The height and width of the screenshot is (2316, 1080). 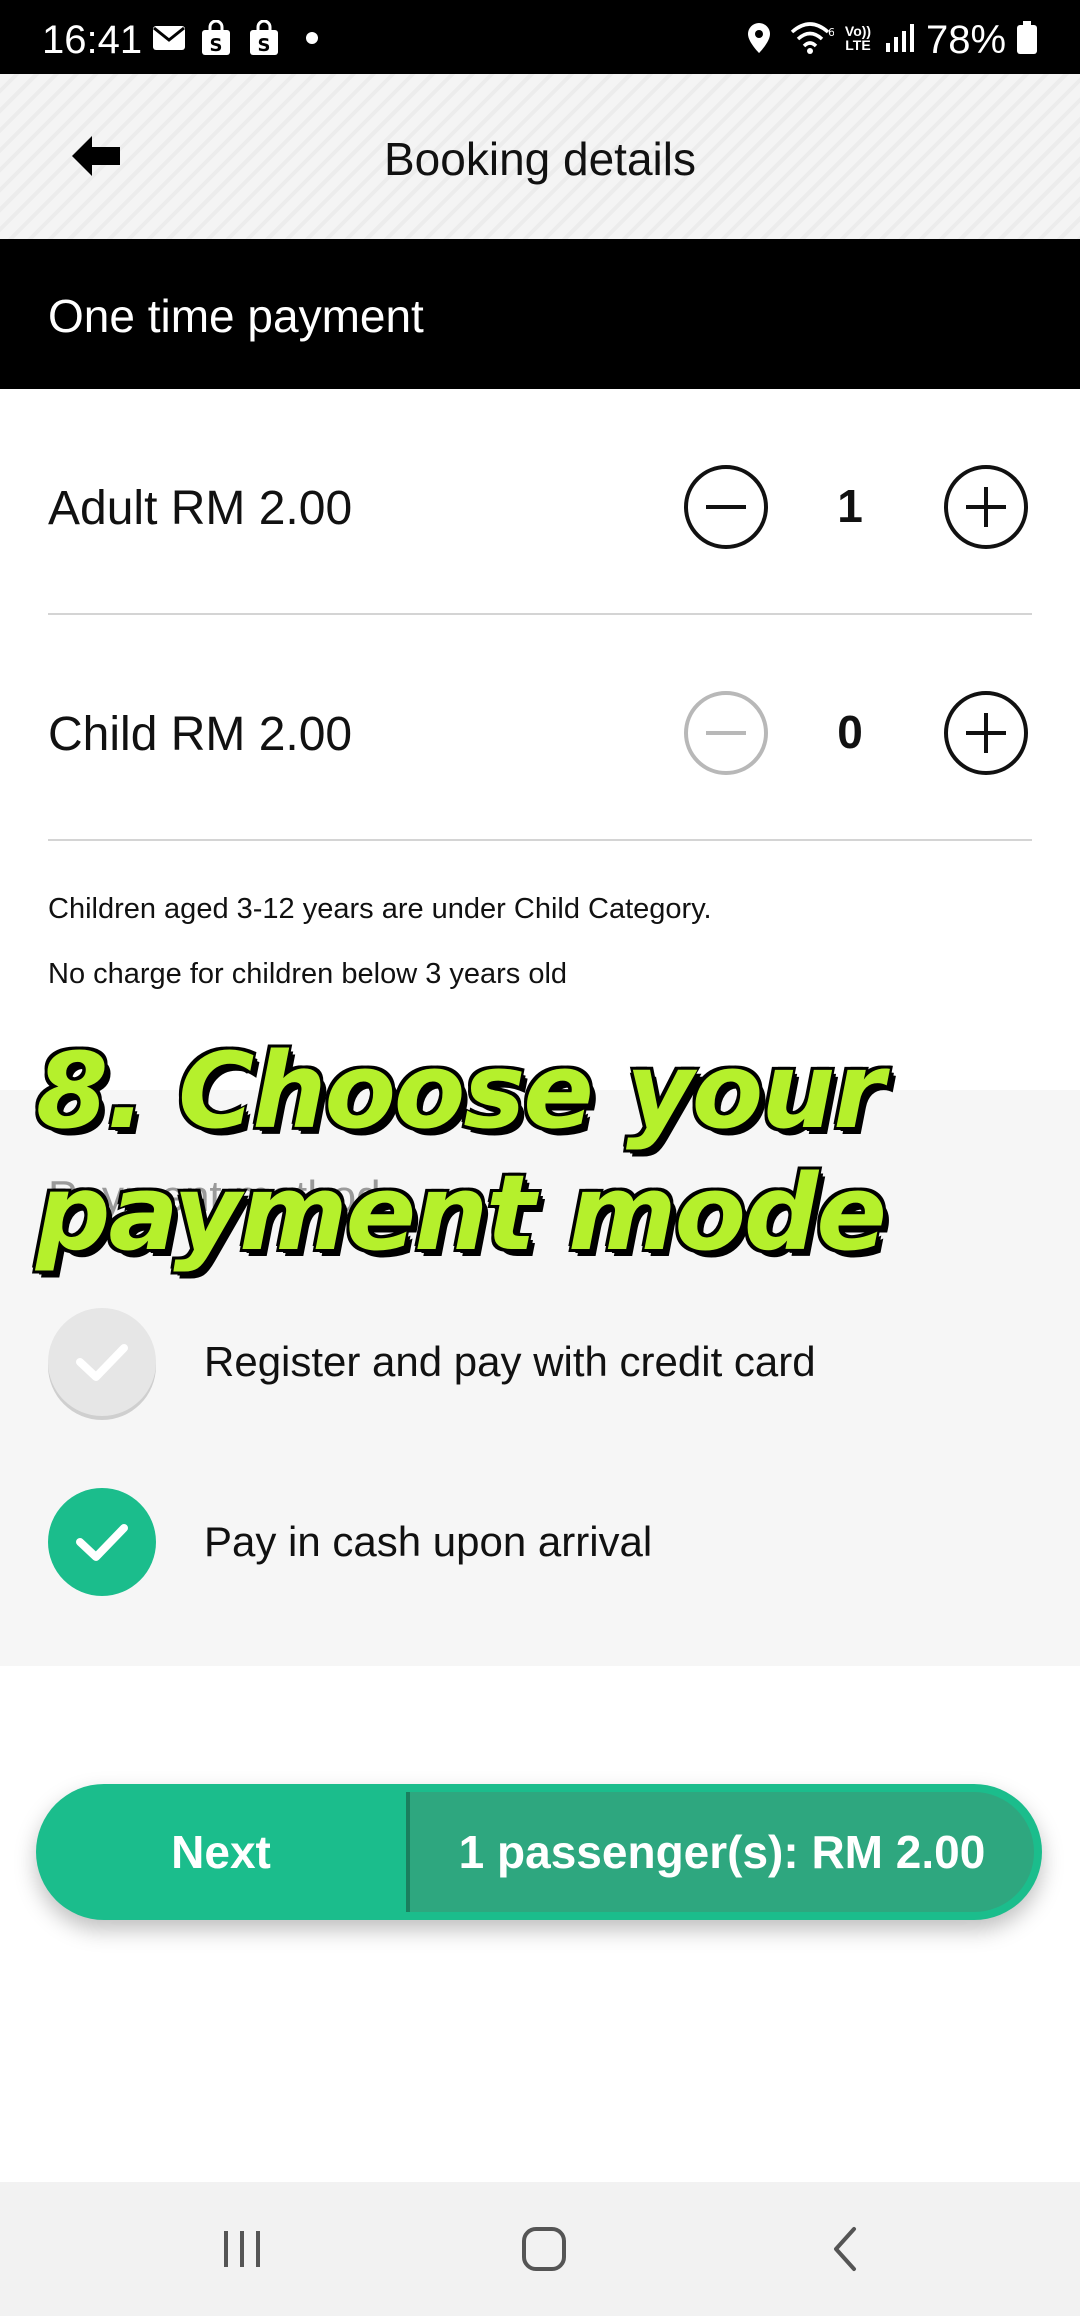 I want to click on page-title: Booking details, so click(x=540, y=159).